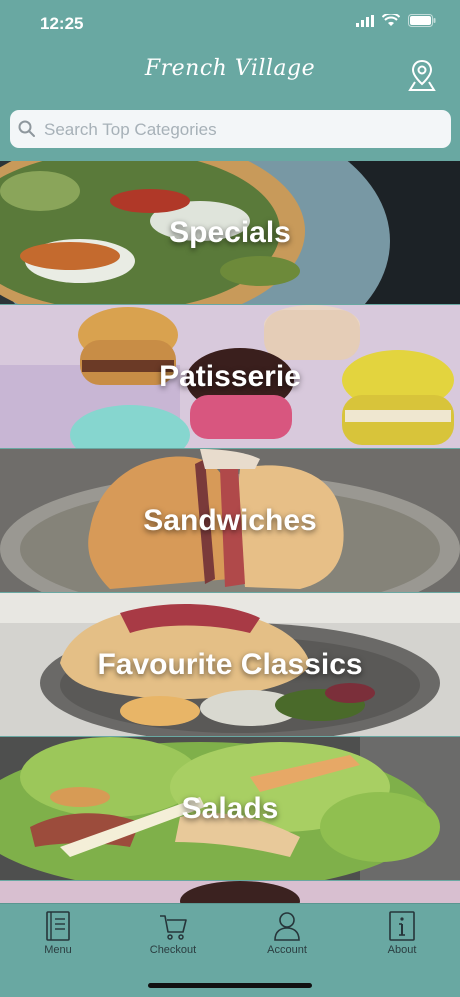 This screenshot has width=460, height=997. I want to click on location-button, so click(422, 75).